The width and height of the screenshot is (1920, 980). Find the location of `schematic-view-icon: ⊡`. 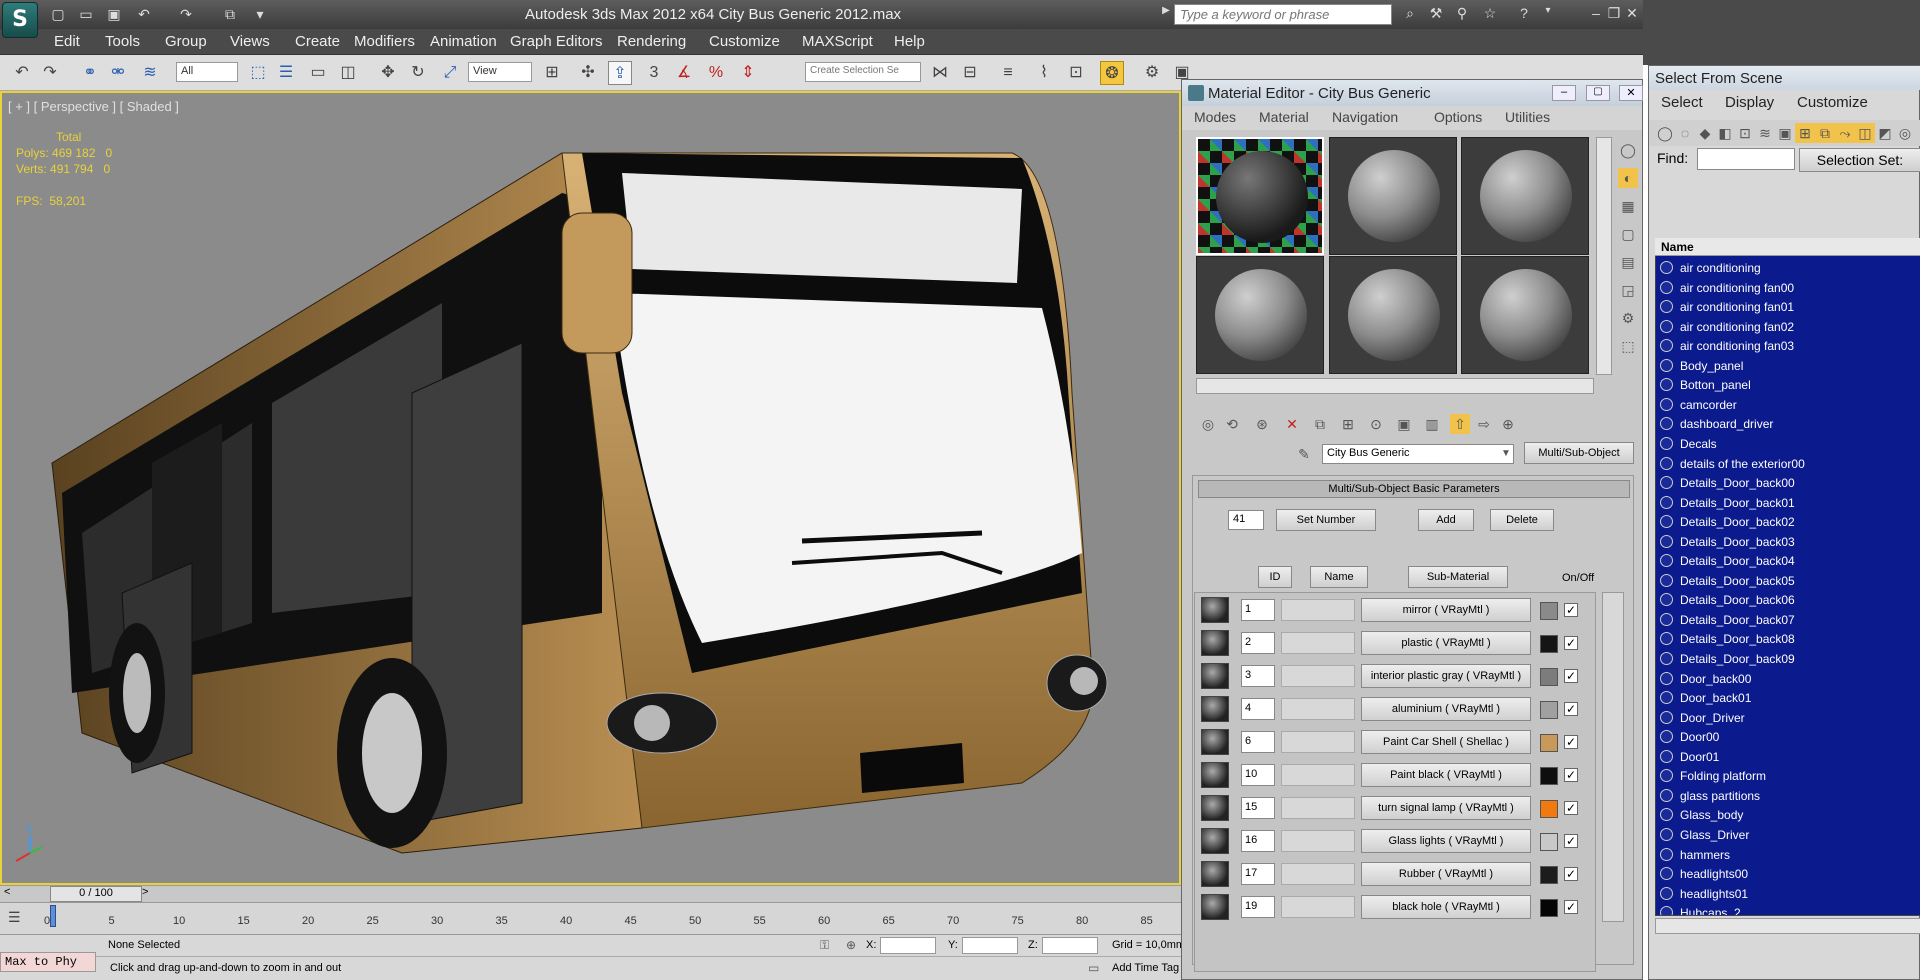

schematic-view-icon: ⊡ is located at coordinates (1076, 73).